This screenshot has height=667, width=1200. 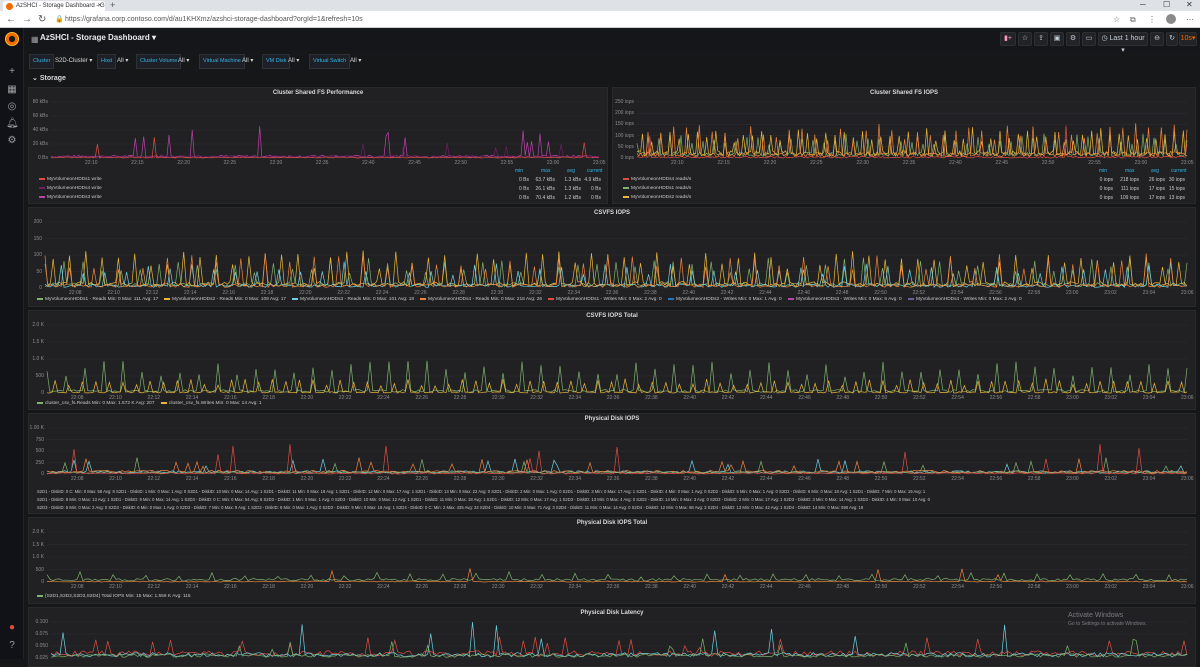 I want to click on y-tick-label: 1.00 K, so click(x=36, y=428).